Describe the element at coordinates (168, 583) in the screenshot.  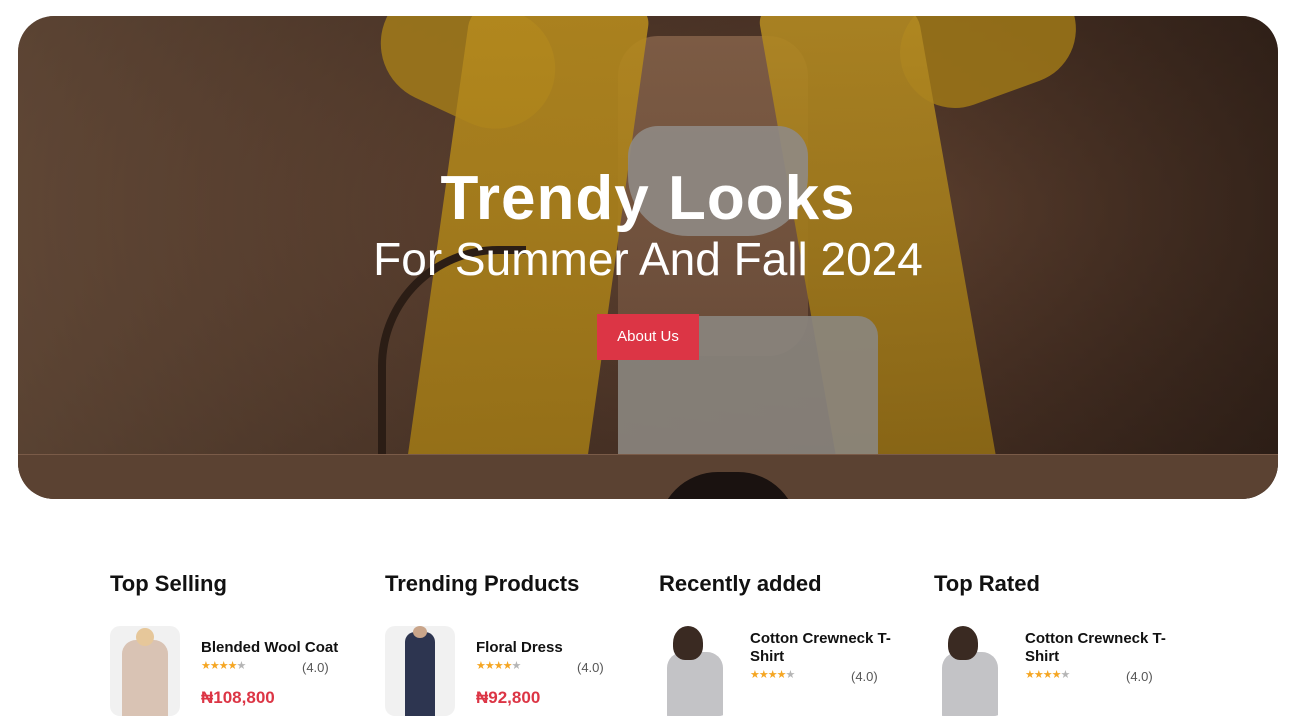
I see `section-title: Top Selling` at that location.